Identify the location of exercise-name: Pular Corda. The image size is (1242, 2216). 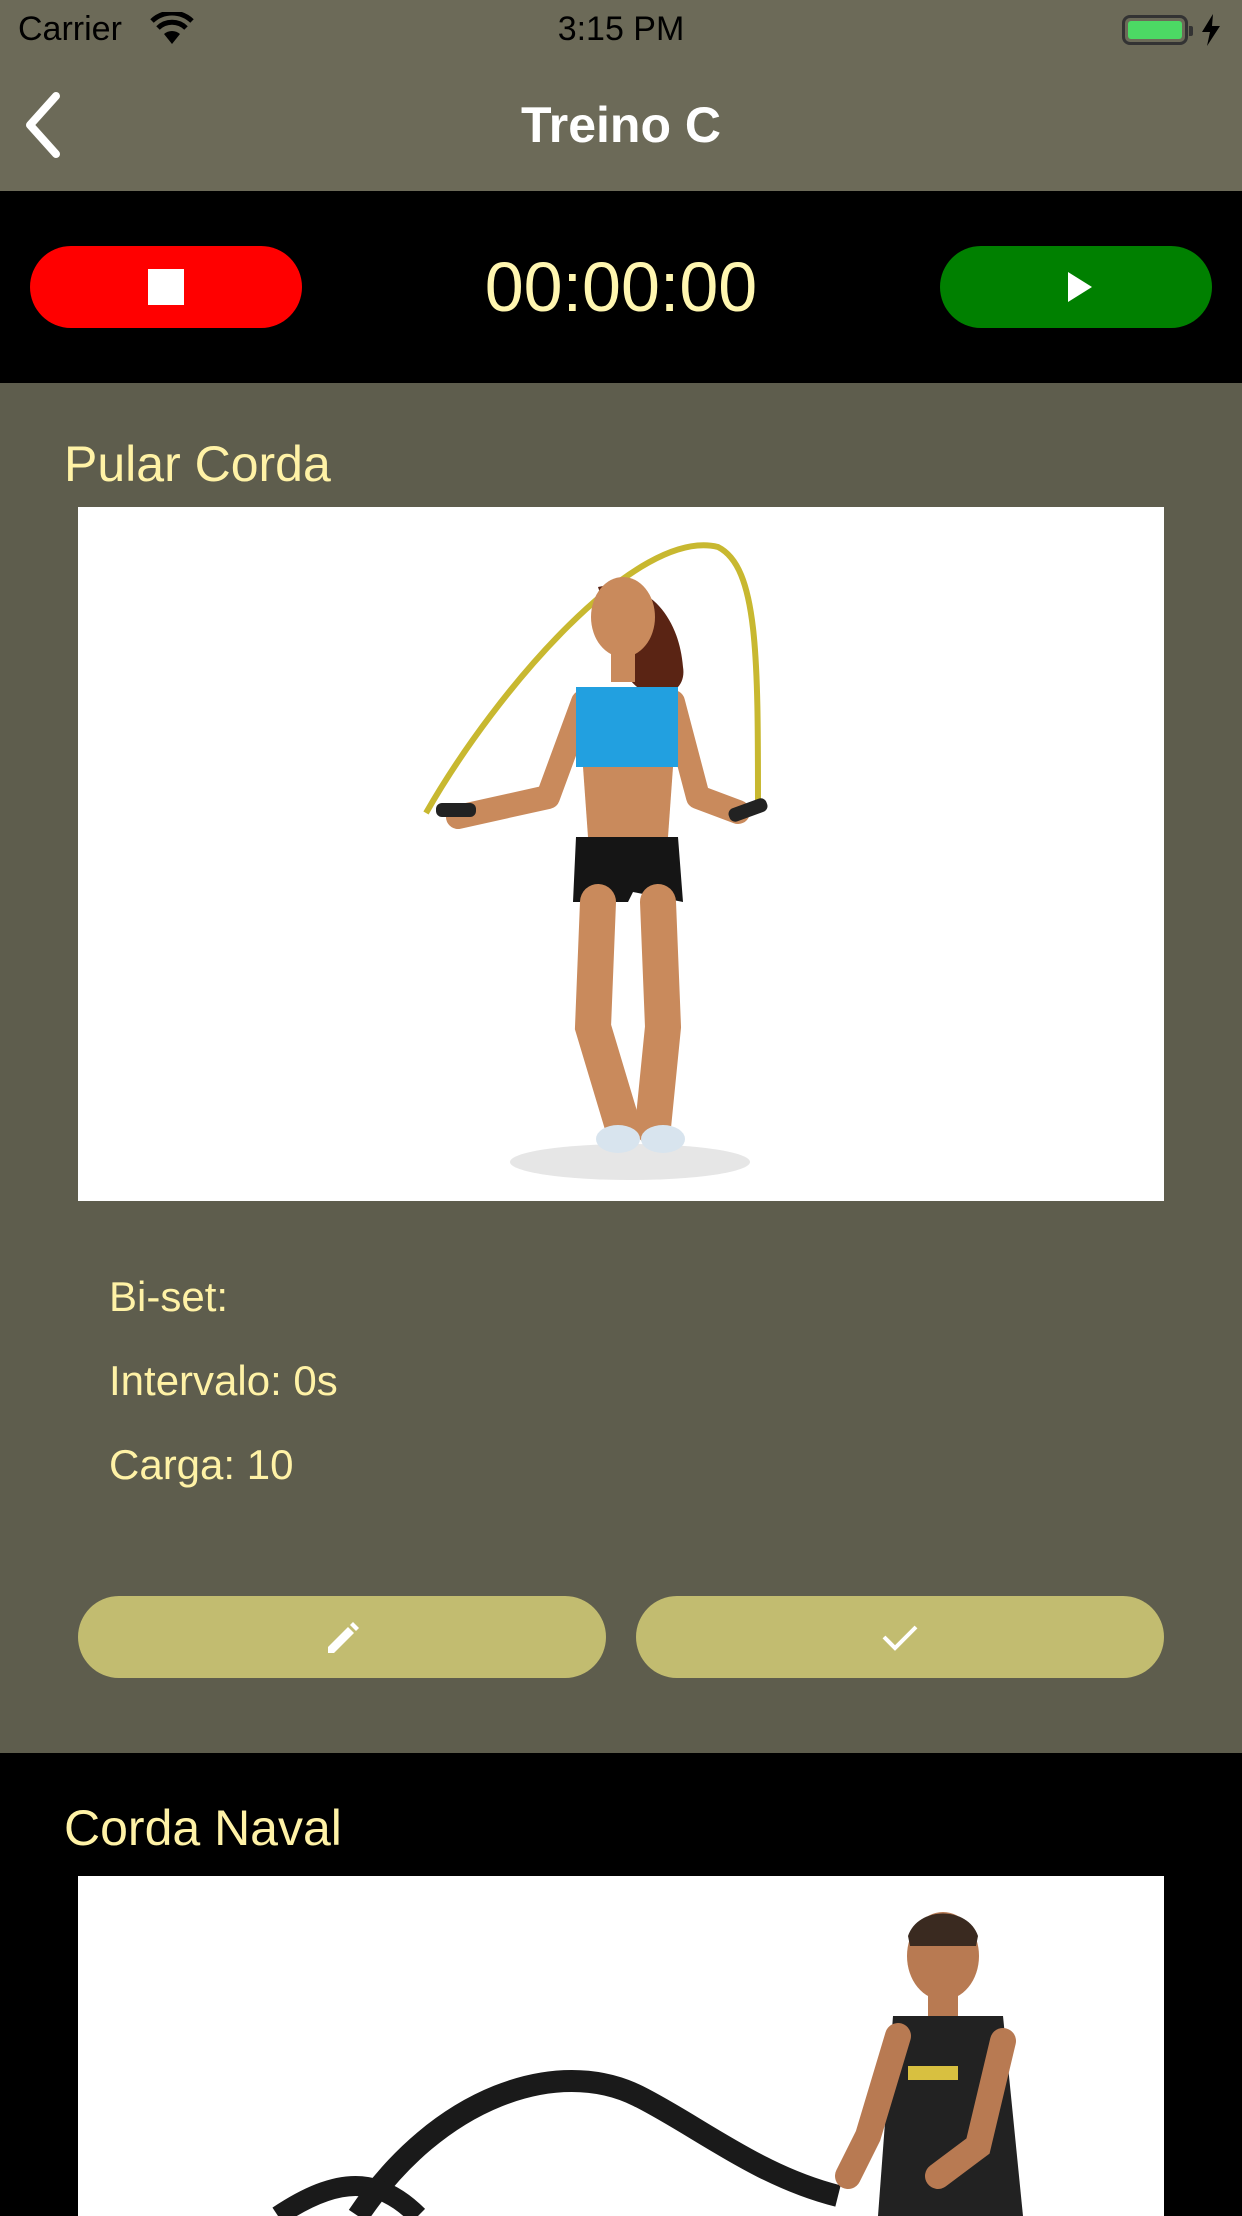
(197, 464).